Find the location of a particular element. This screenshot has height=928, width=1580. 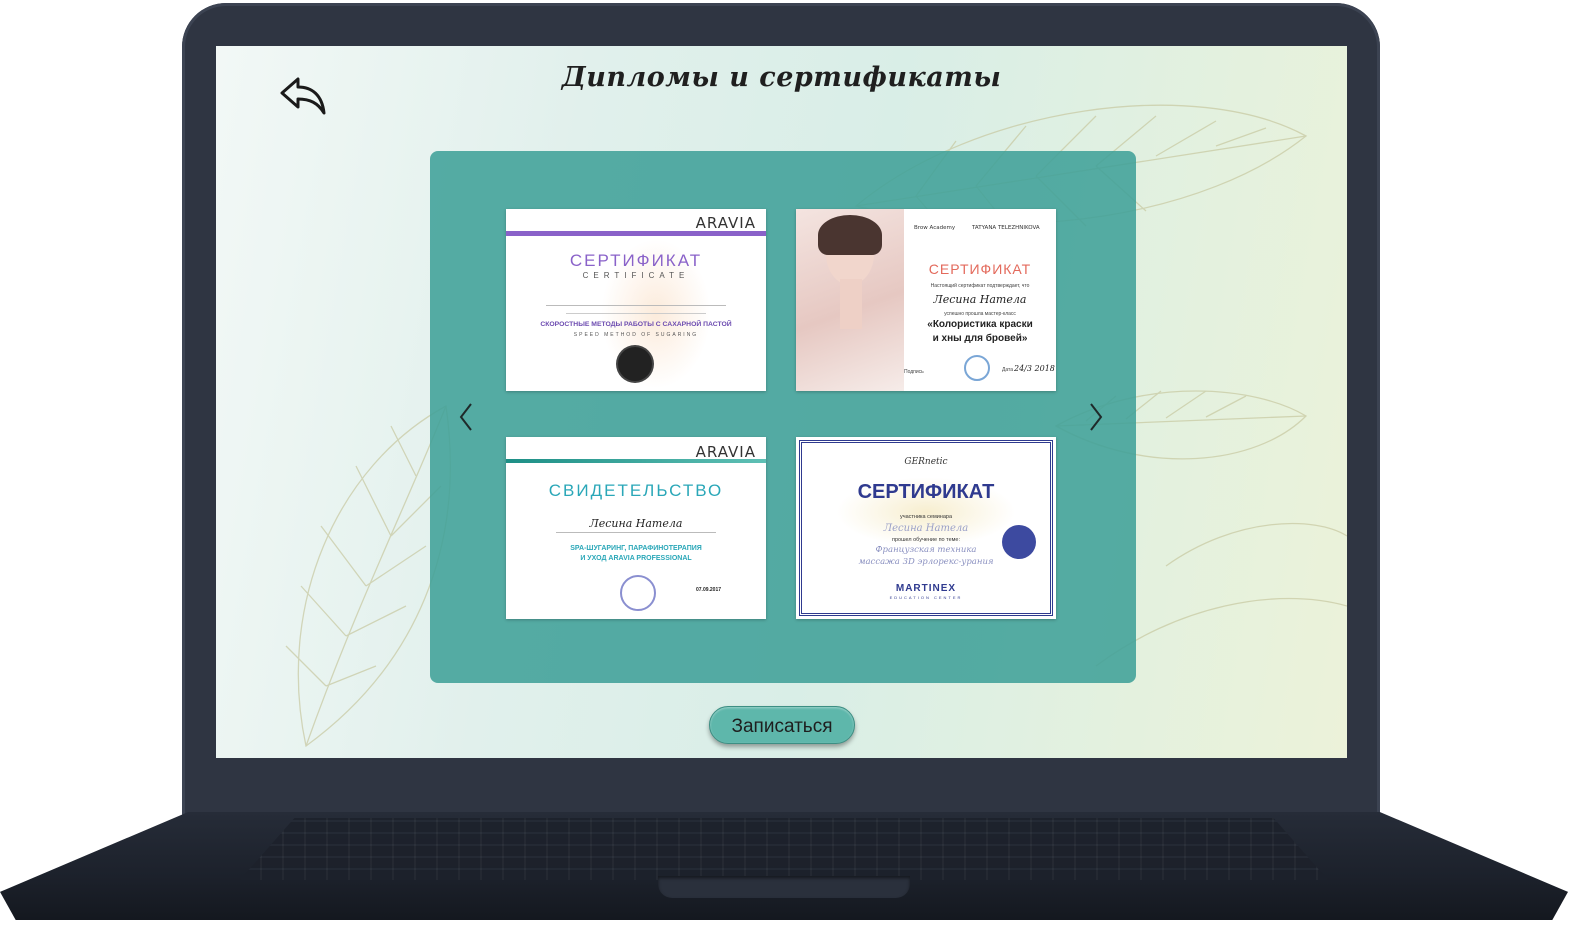

chevron-left-icon is located at coordinates (465, 417).